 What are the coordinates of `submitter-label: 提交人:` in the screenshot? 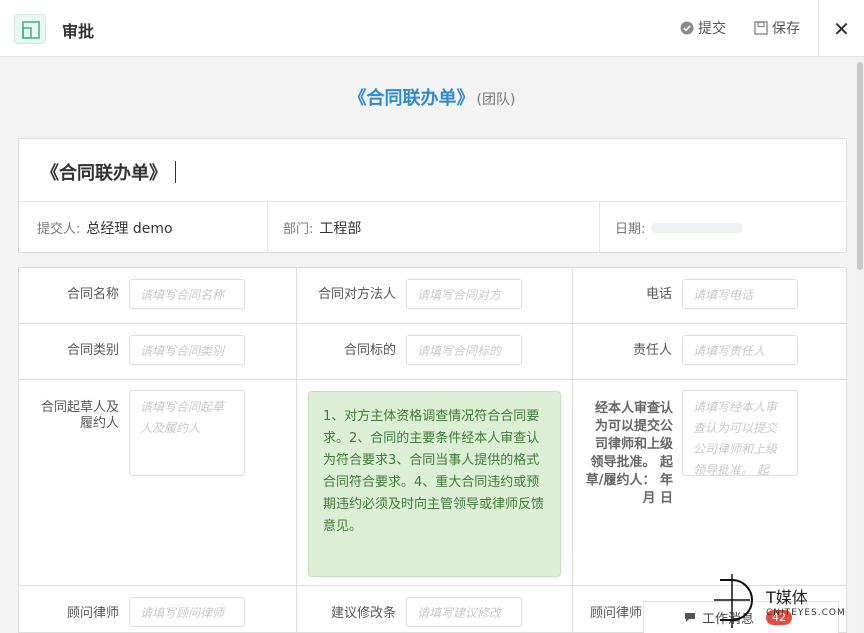 It's located at (59, 229).